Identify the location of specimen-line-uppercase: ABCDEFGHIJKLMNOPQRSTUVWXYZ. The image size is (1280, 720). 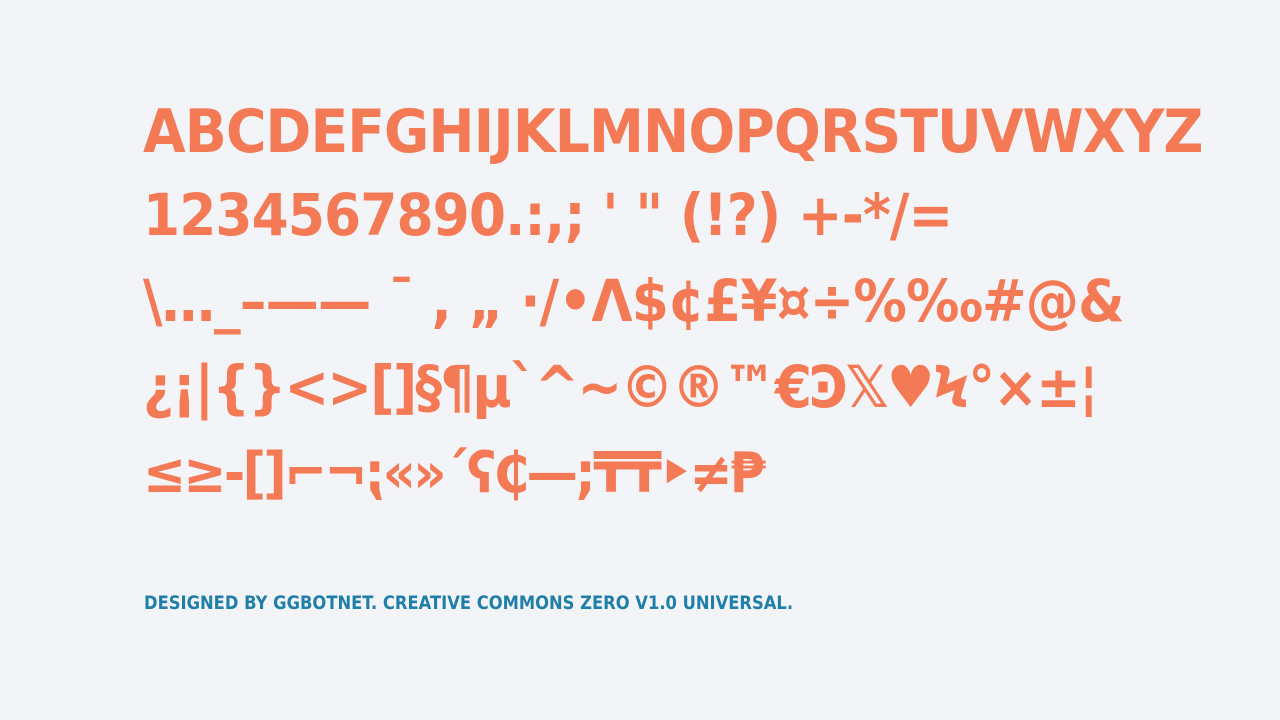
(673, 132).